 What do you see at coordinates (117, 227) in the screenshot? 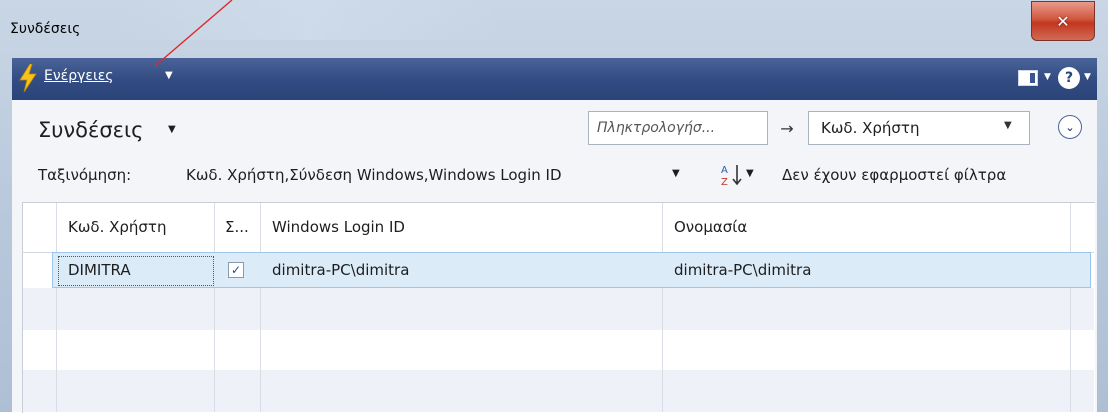
I see `column-header-user-code: Κωδ. Χρήστη` at bounding box center [117, 227].